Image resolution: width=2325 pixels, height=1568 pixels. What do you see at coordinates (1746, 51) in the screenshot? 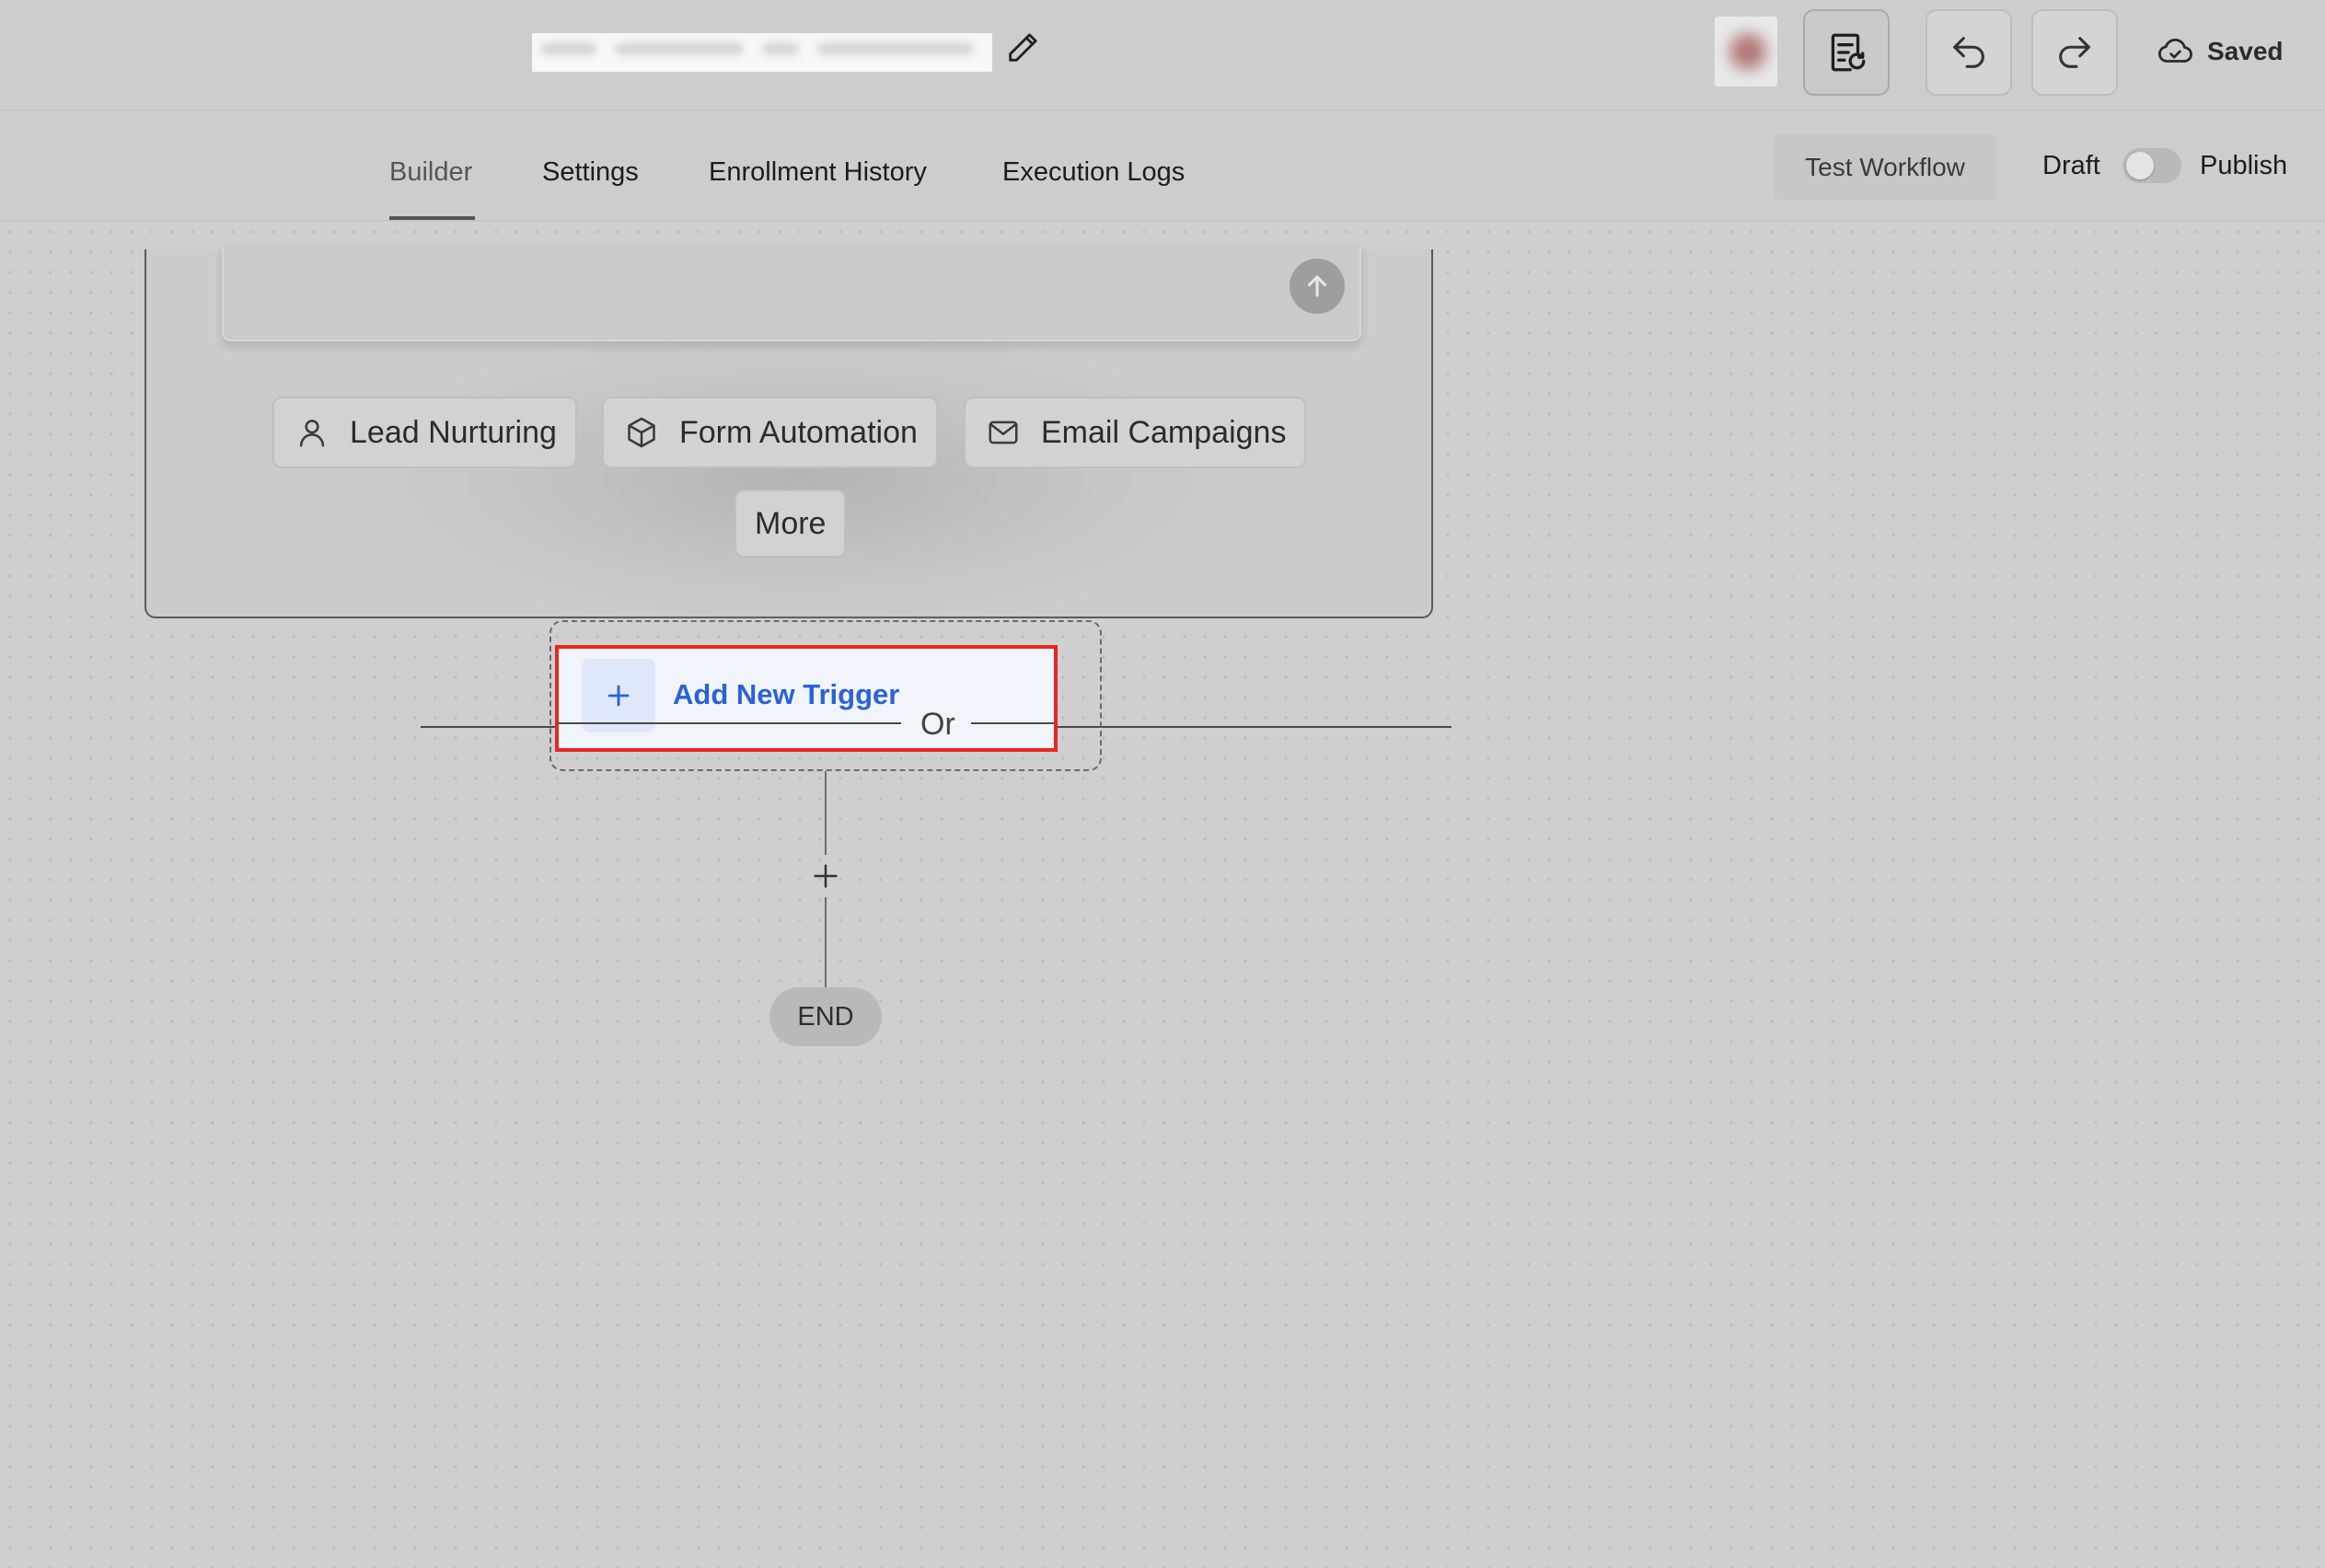
I see `user-avatar` at bounding box center [1746, 51].